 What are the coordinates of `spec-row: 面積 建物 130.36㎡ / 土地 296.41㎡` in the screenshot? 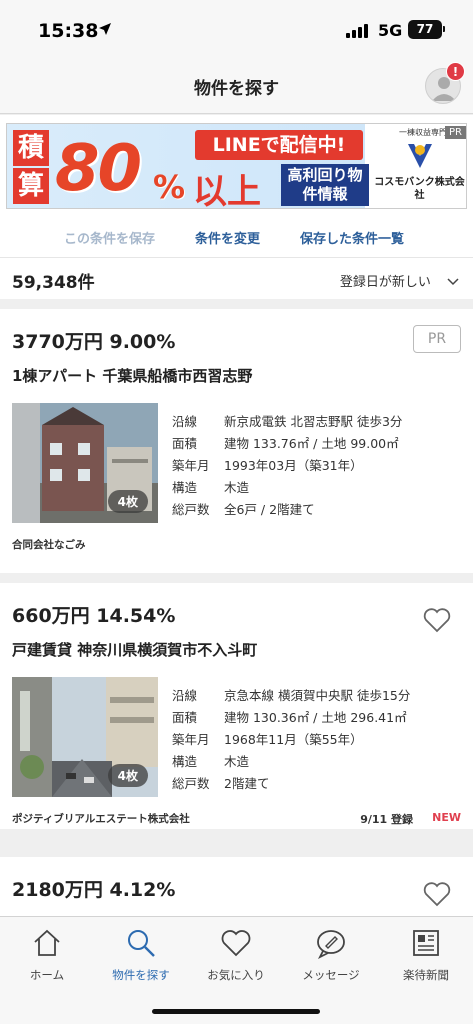 It's located at (289, 716).